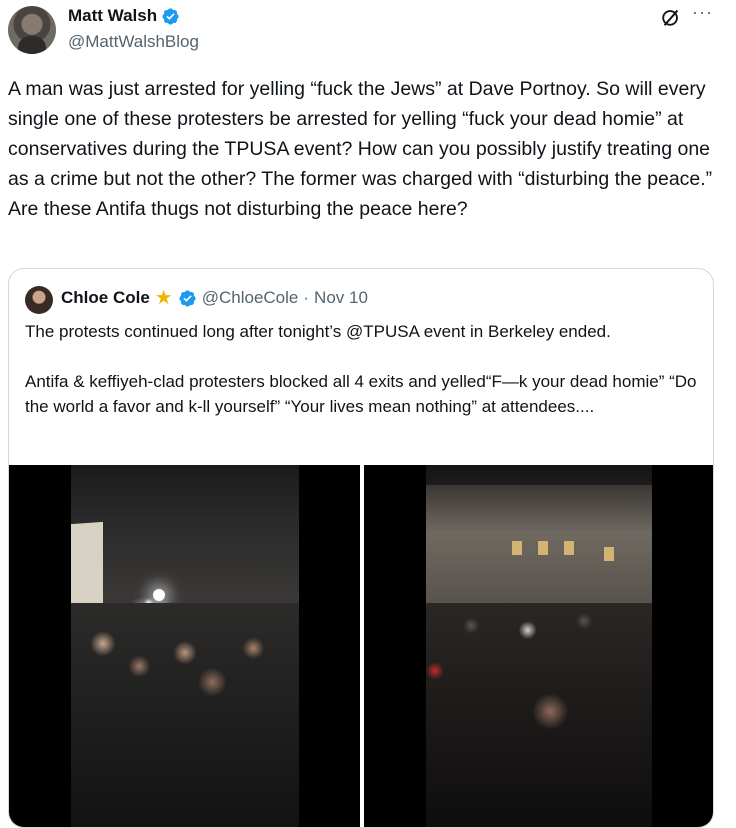  Describe the element at coordinates (163, 297) in the screenshot. I see `star-icon: ★` at that location.